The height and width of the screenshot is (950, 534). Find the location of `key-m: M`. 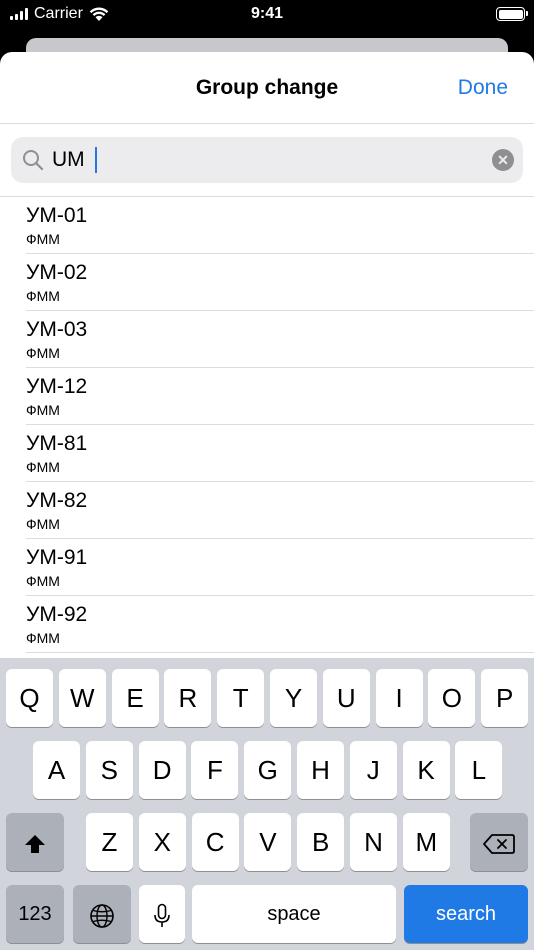

key-m: M is located at coordinates (426, 842).